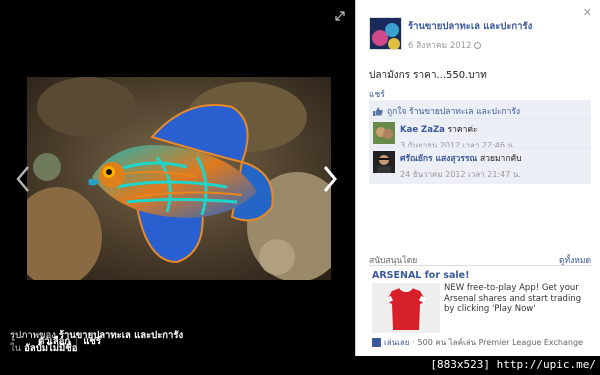  What do you see at coordinates (501, 159) in the screenshot?
I see `comment-text: สวยมากคับ` at bounding box center [501, 159].